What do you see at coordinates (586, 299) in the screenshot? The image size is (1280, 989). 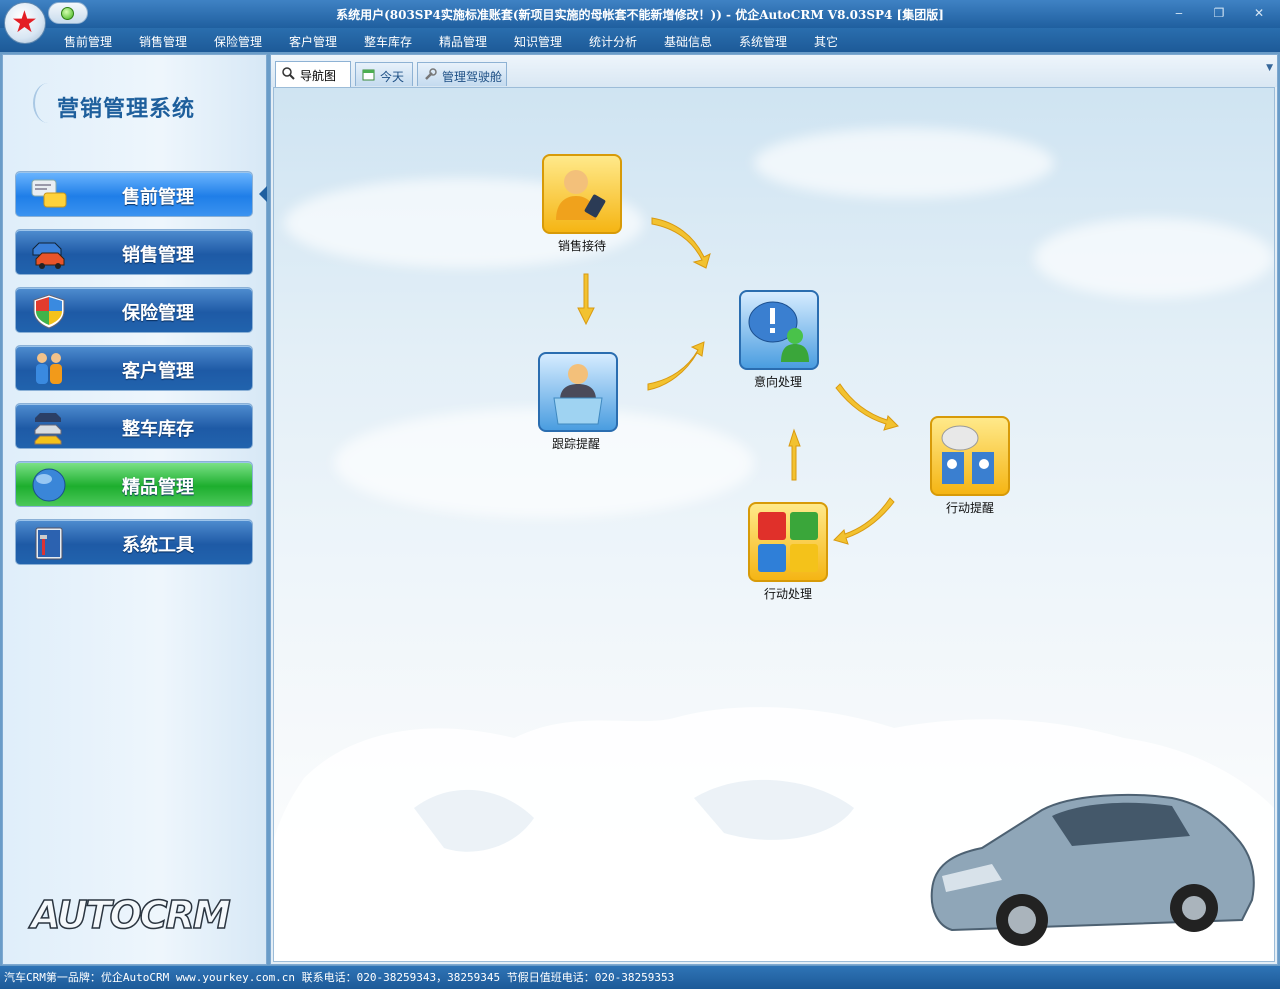 I see `arrow-down-icon` at bounding box center [586, 299].